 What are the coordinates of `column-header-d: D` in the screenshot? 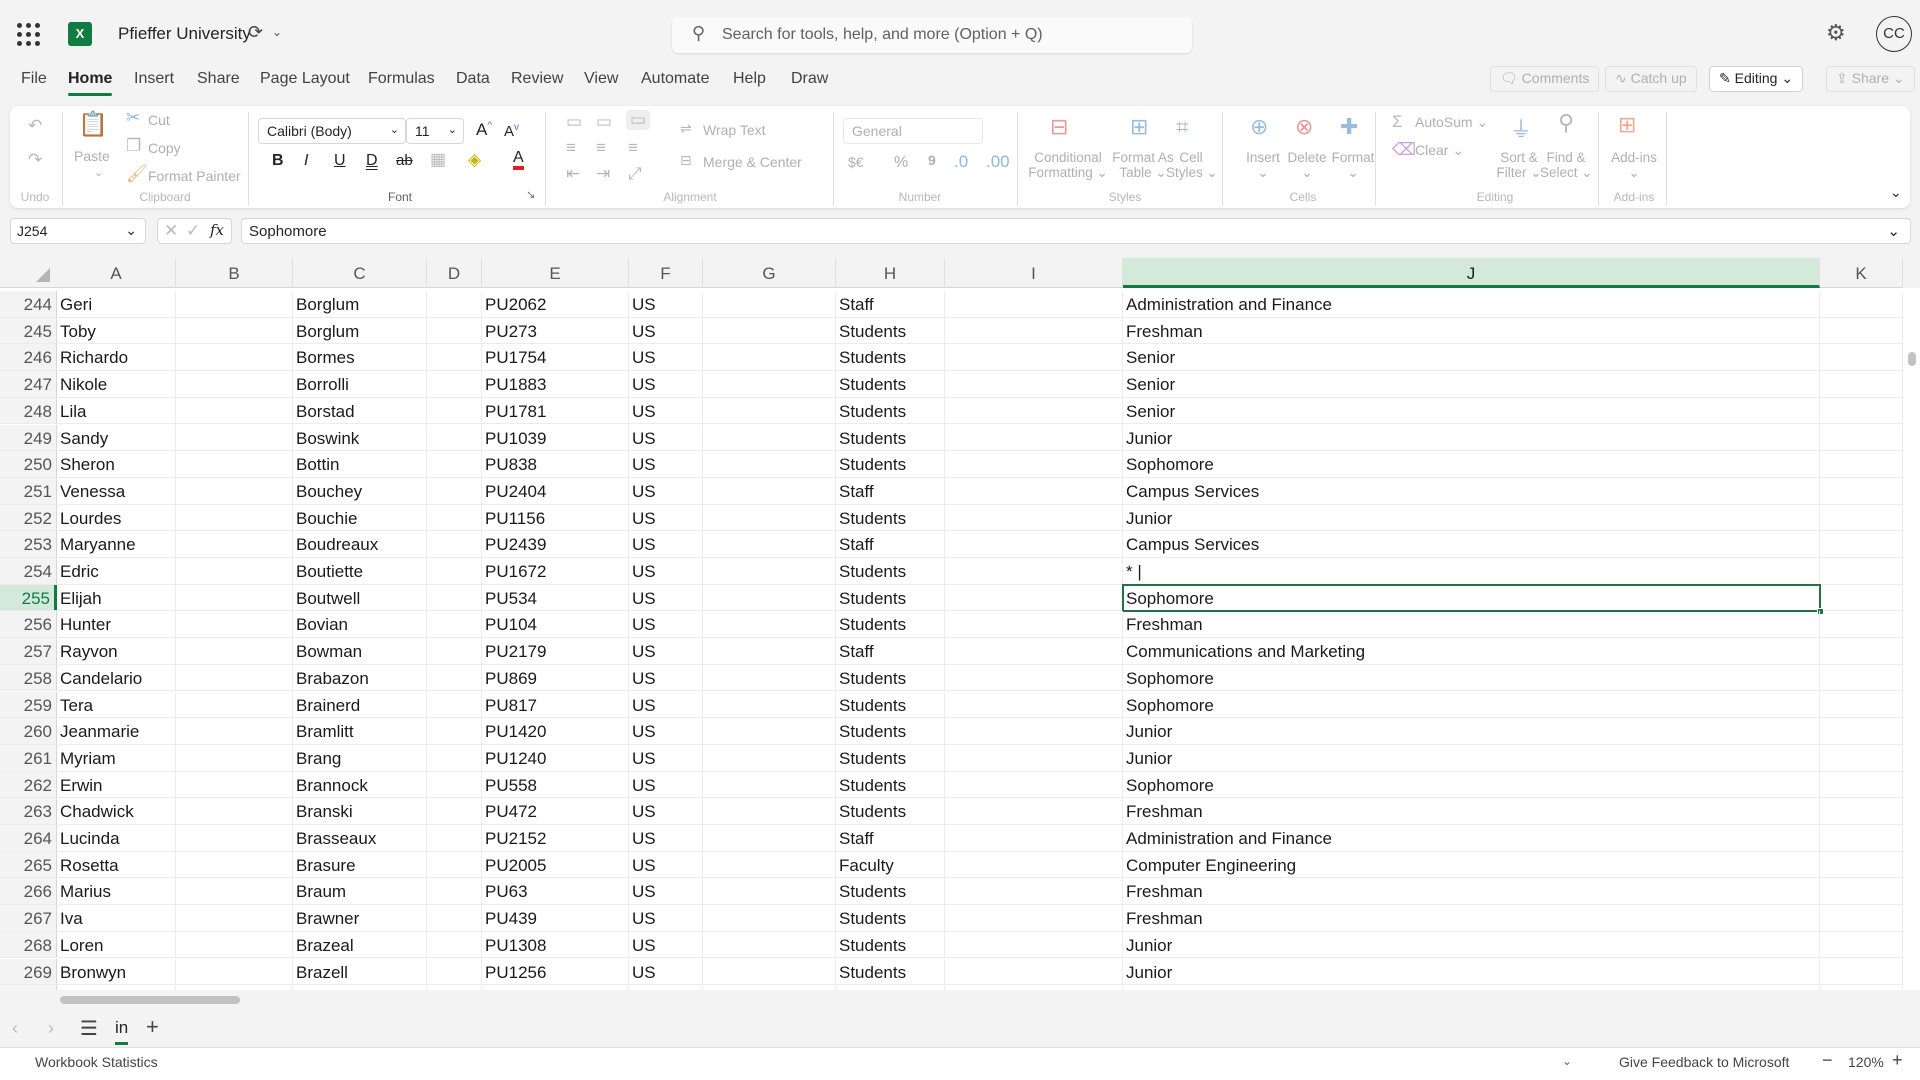 It's located at (454, 273).